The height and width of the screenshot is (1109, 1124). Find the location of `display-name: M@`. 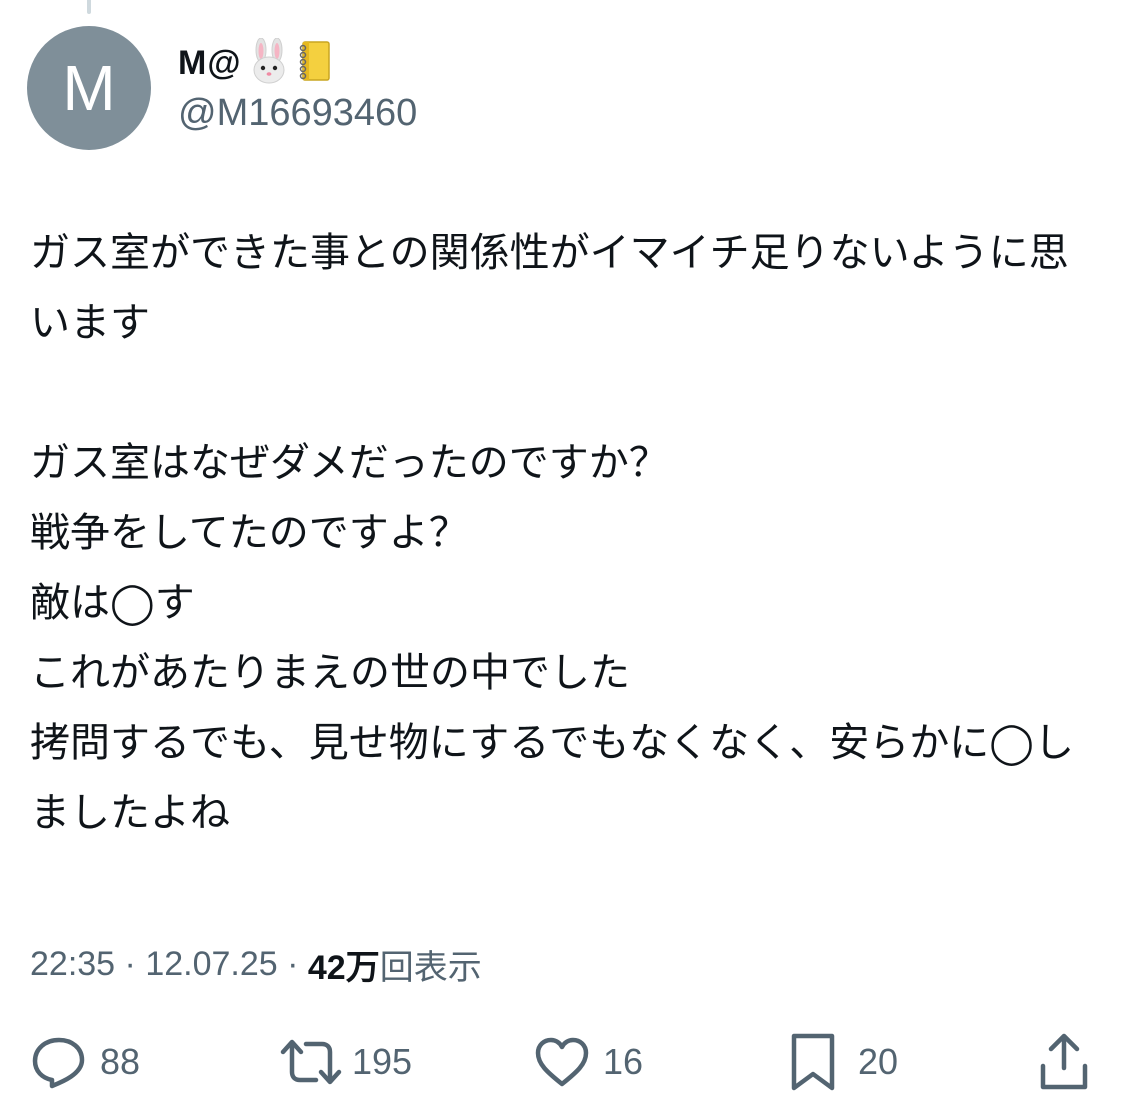

display-name: M@ is located at coordinates (210, 62).